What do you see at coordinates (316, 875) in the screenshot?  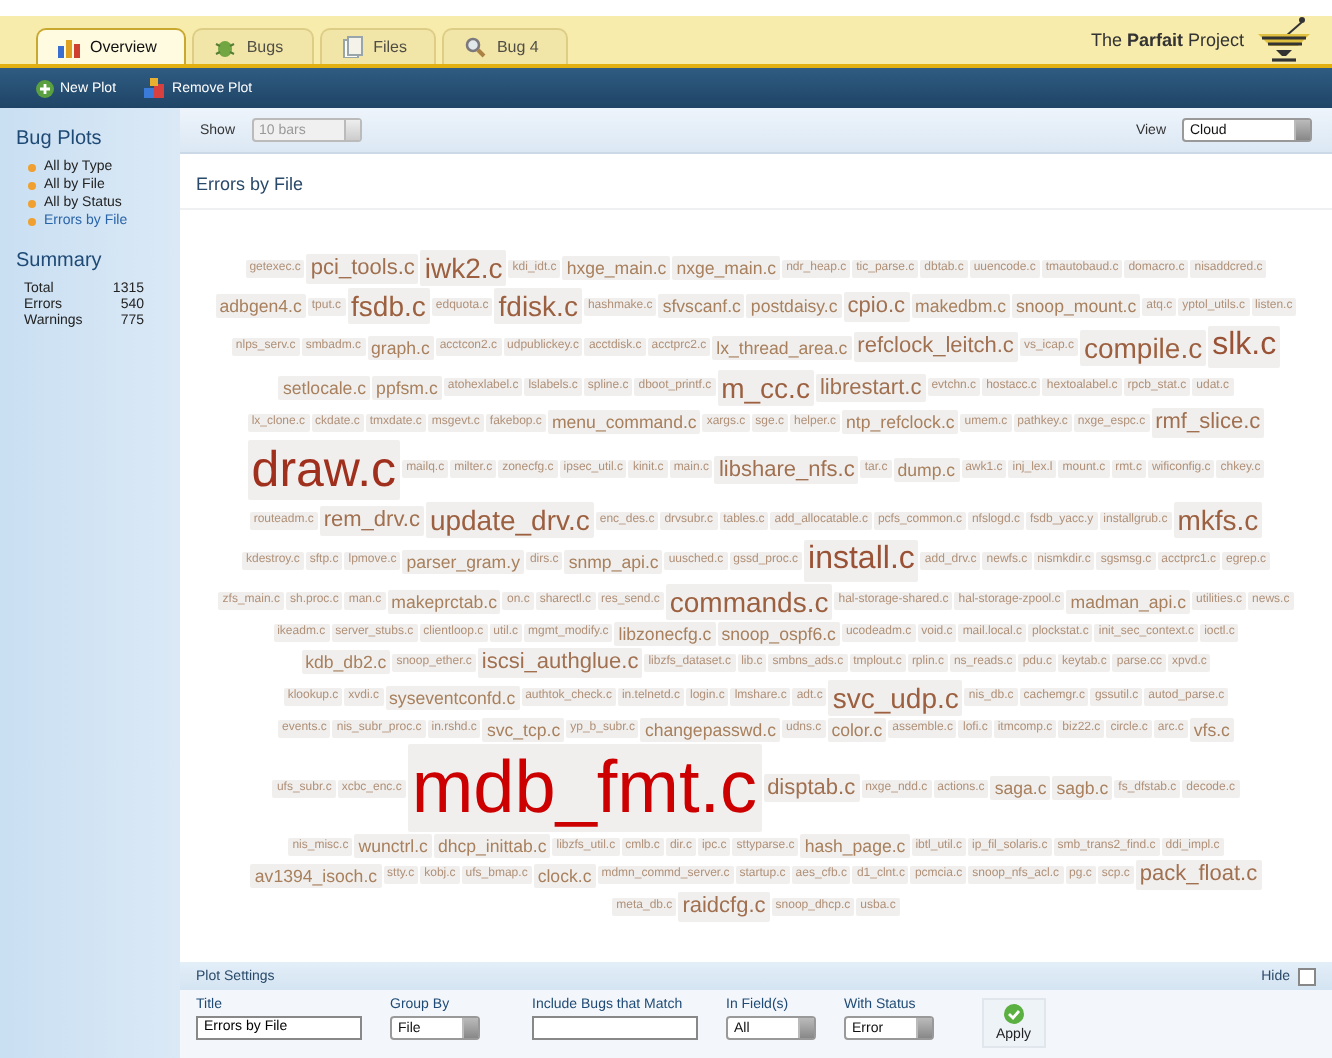 I see `file-tag: av1394_isoch.c` at bounding box center [316, 875].